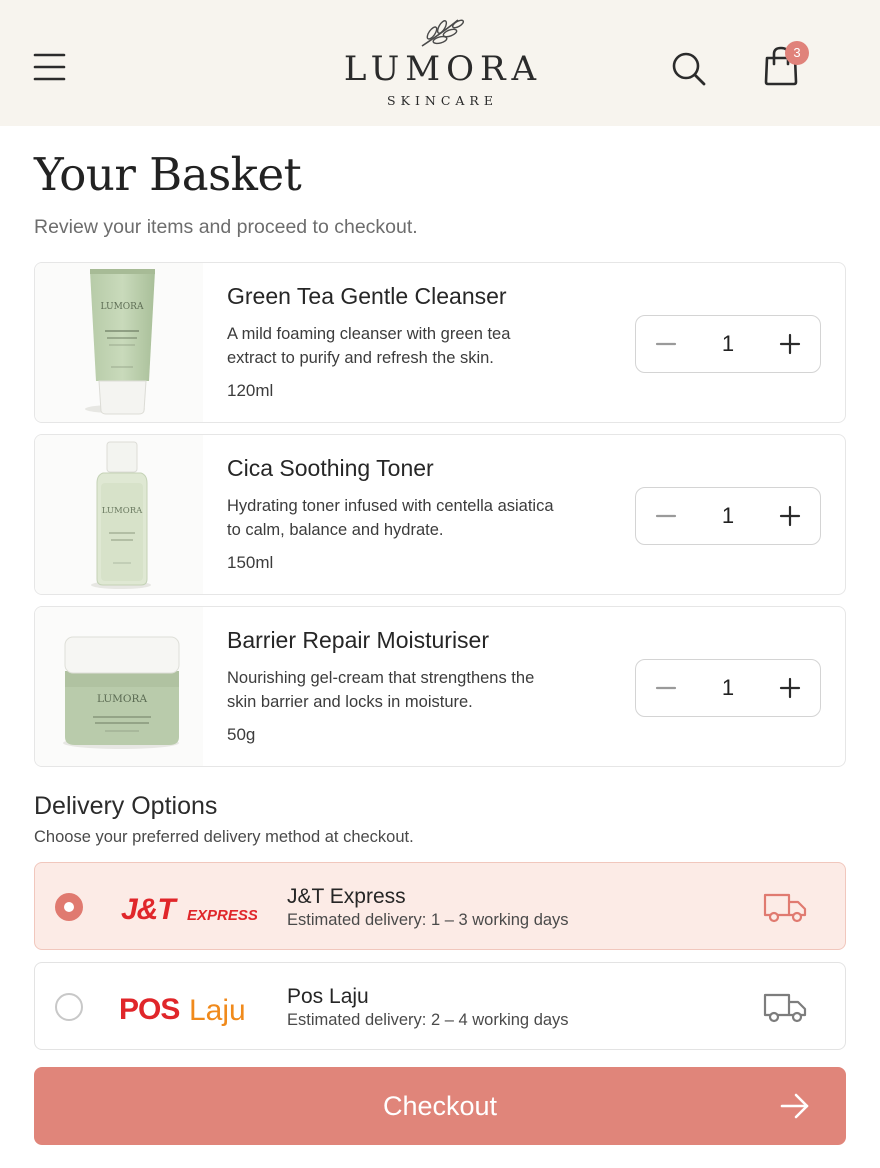 The width and height of the screenshot is (880, 1168). I want to click on leaf-icon, so click(443, 33).